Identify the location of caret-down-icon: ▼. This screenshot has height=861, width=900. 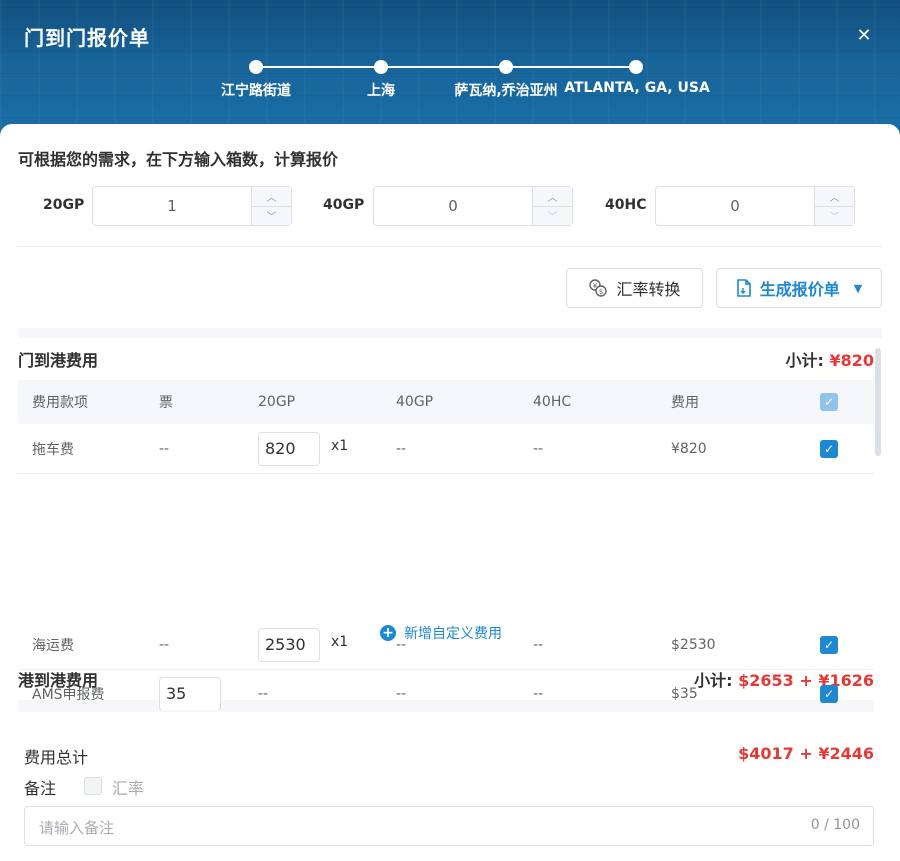
(858, 288).